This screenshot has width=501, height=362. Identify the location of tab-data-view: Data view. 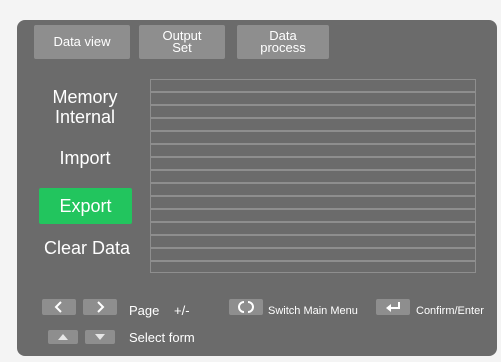
(82, 42).